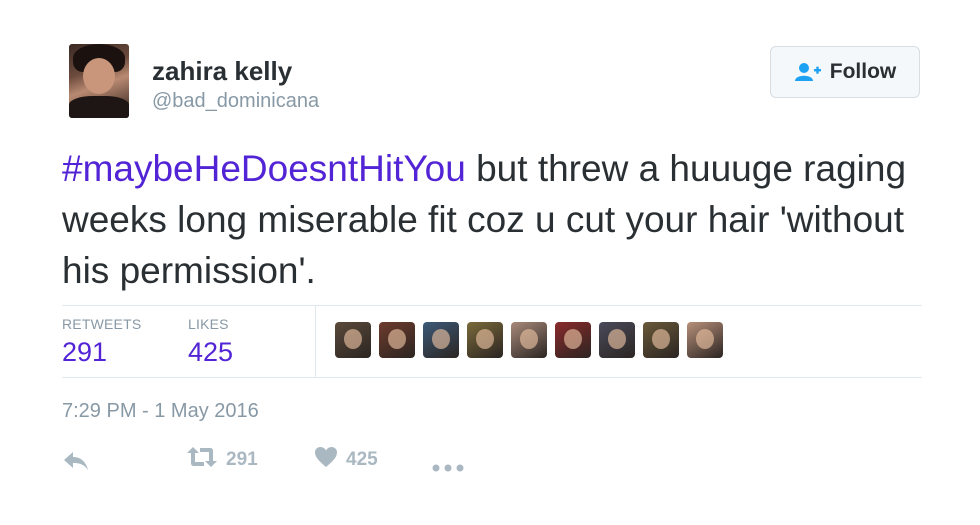  What do you see at coordinates (84, 352) in the screenshot?
I see `retweets-count: 291` at bounding box center [84, 352].